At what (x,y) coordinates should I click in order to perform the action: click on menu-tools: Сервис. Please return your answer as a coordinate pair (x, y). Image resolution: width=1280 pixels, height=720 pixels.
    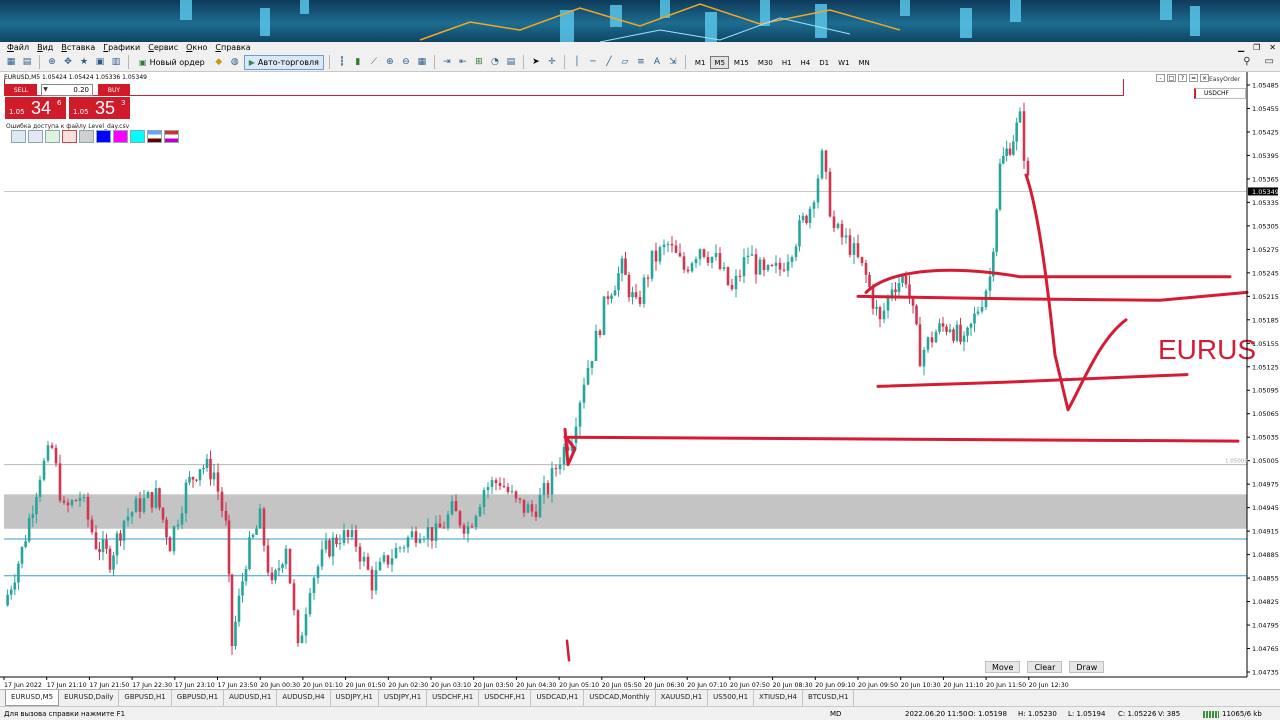
    Looking at the image, I should click on (163, 47).